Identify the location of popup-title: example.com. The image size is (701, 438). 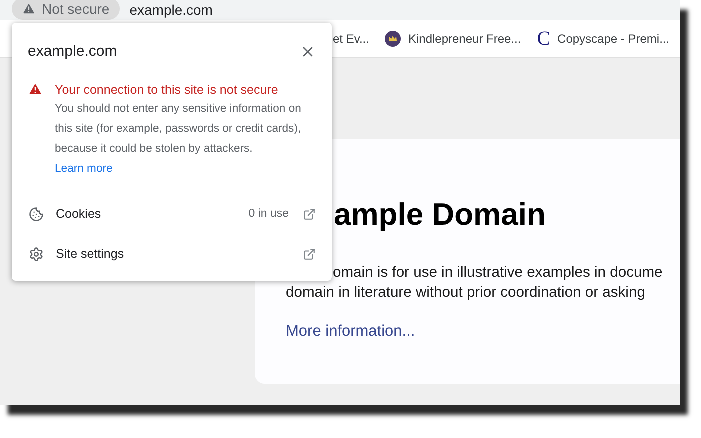
(73, 52).